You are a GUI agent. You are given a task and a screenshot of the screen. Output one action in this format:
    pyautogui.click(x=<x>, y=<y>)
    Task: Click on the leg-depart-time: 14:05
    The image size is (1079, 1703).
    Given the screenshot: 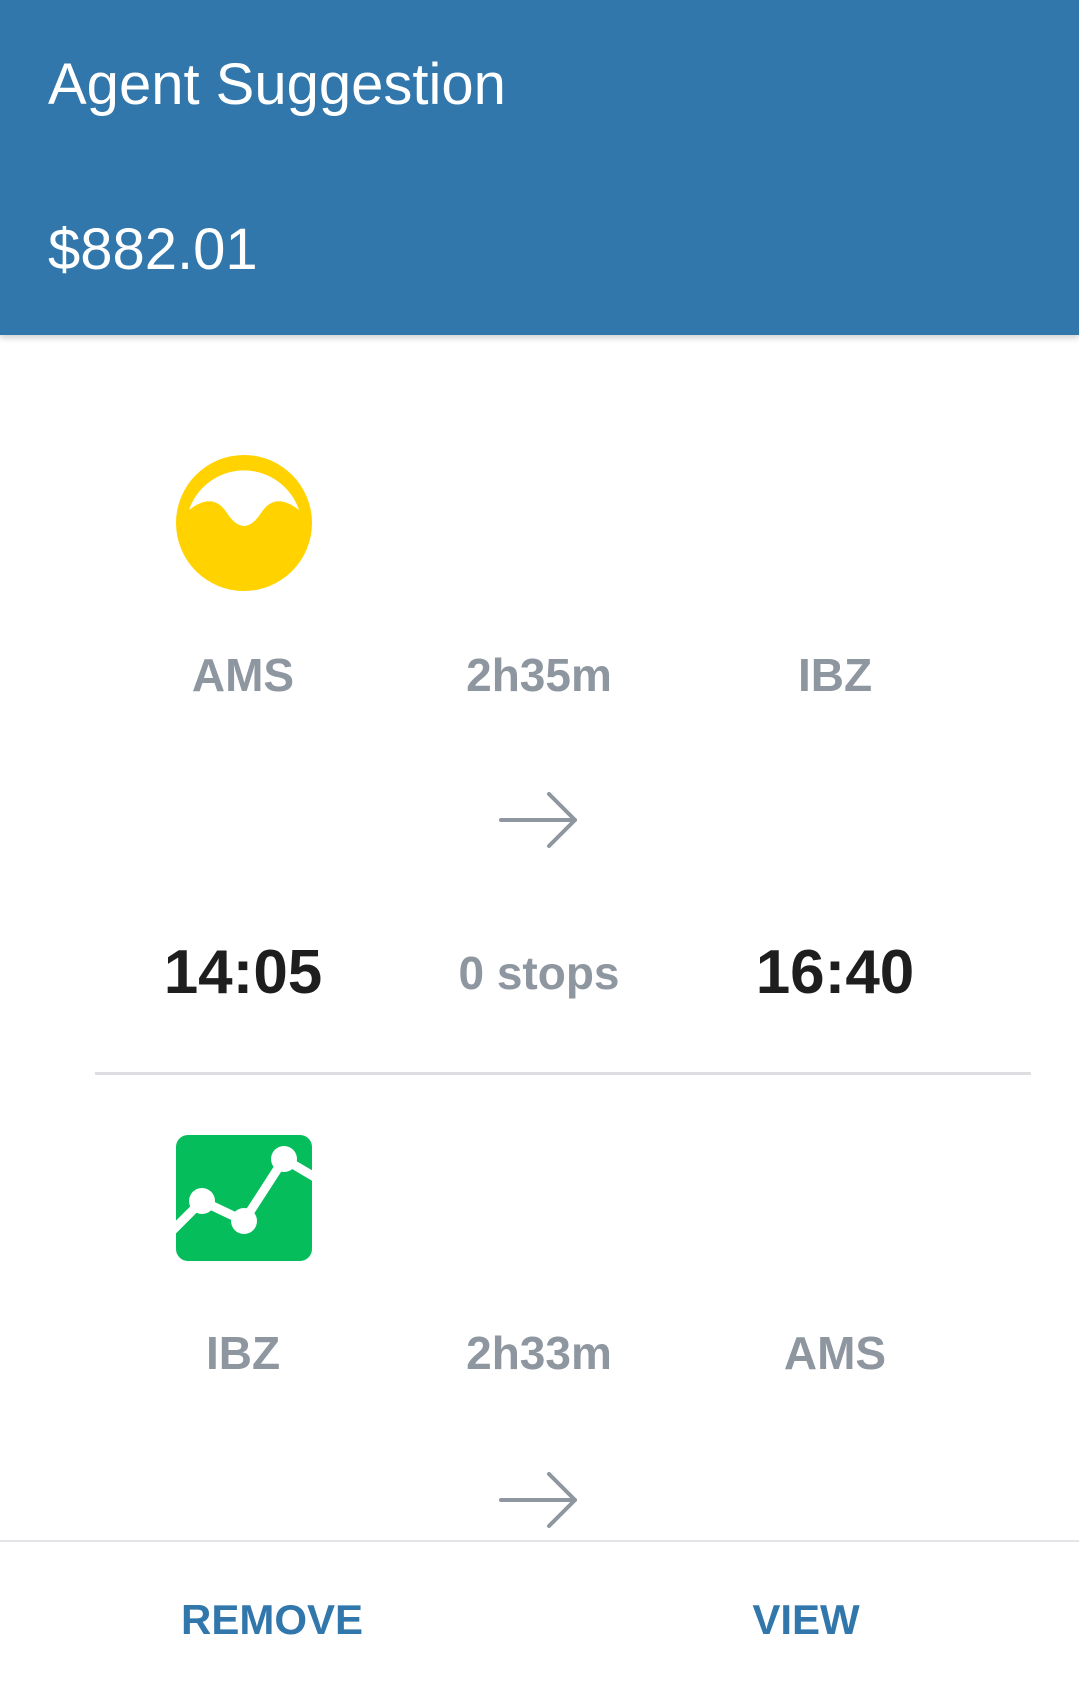 What is the action you would take?
    pyautogui.click(x=243, y=972)
    